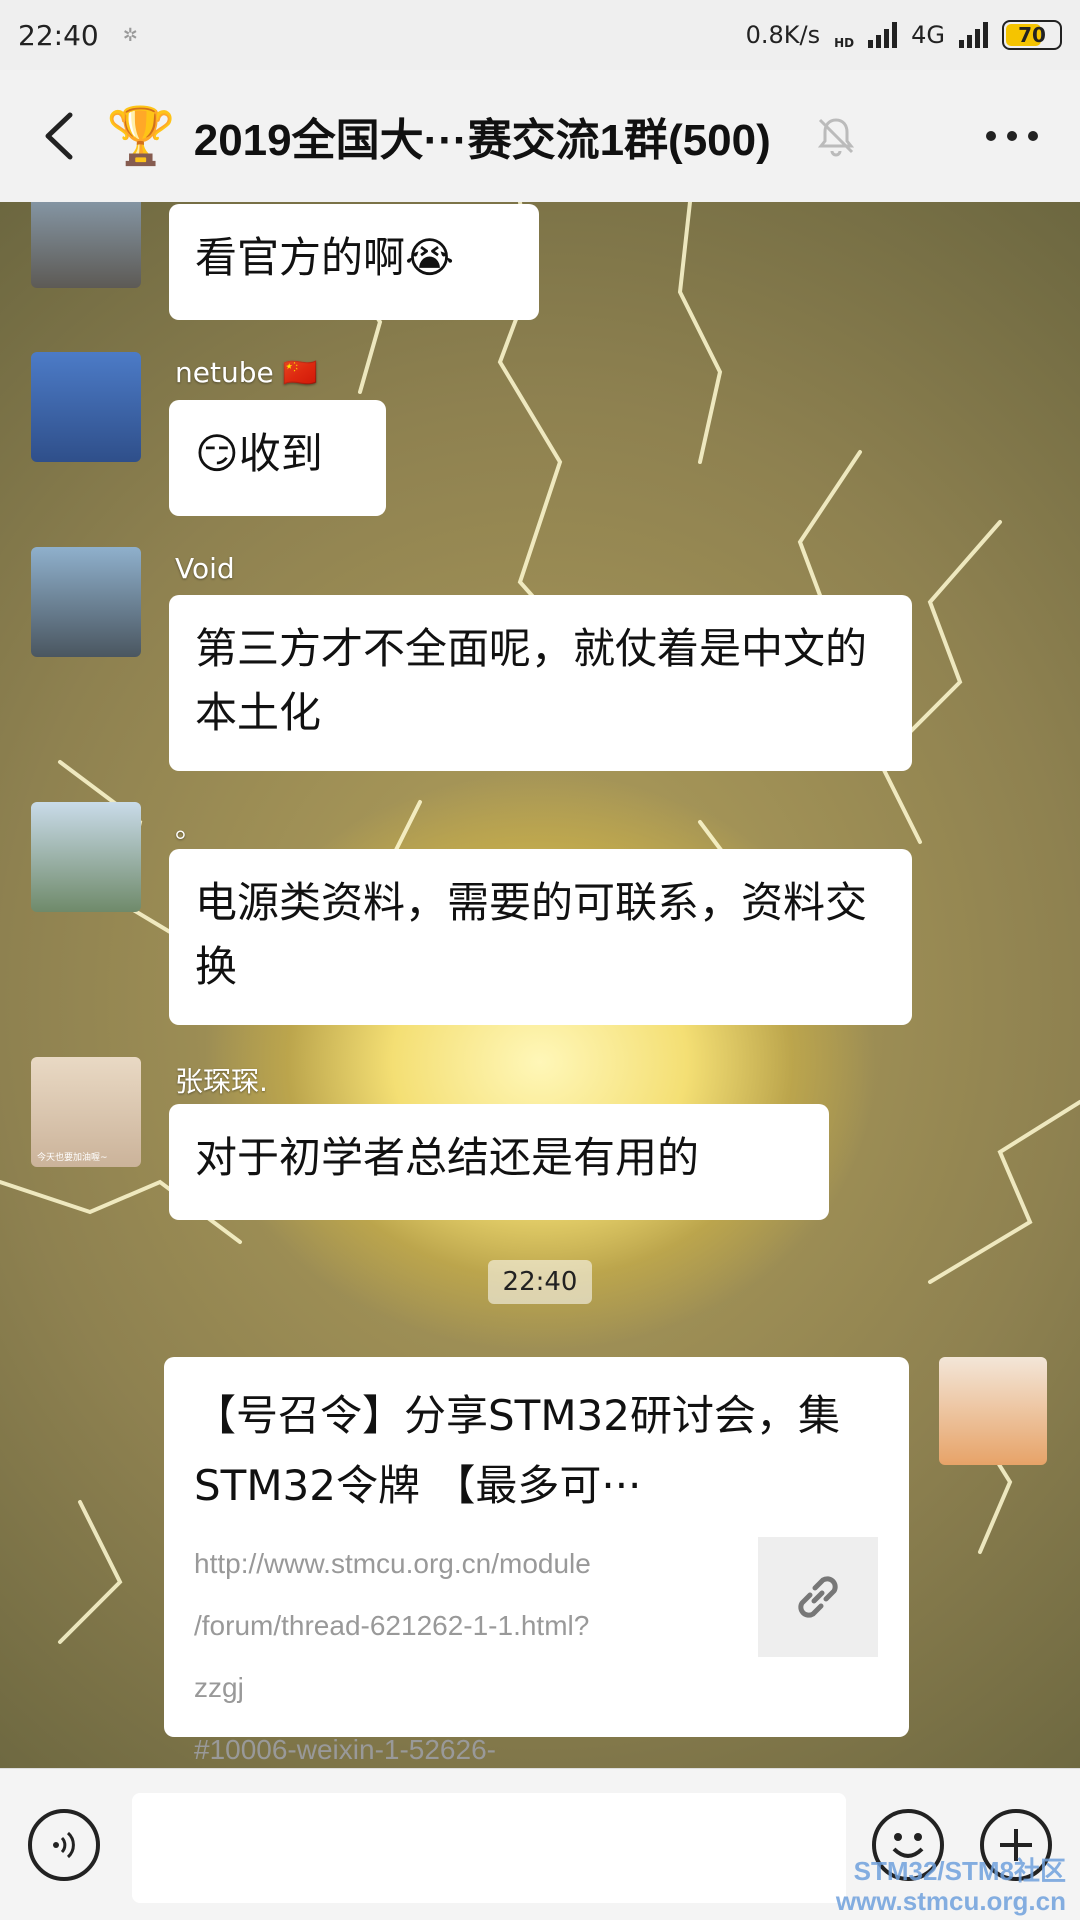 The height and width of the screenshot is (1920, 1080). What do you see at coordinates (392, 1656) in the screenshot?
I see `link-url-line: /forum/thread-621262-1-1.html?zzgj` at bounding box center [392, 1656].